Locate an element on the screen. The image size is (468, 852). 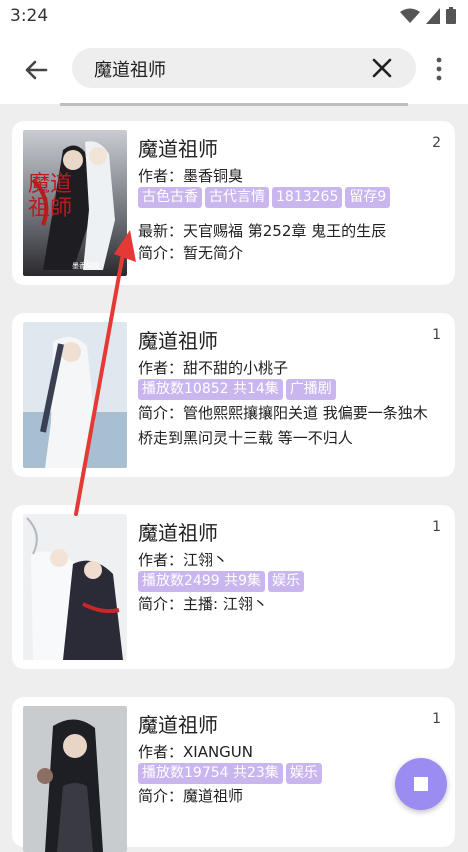
source-count: 2 is located at coordinates (436, 143).